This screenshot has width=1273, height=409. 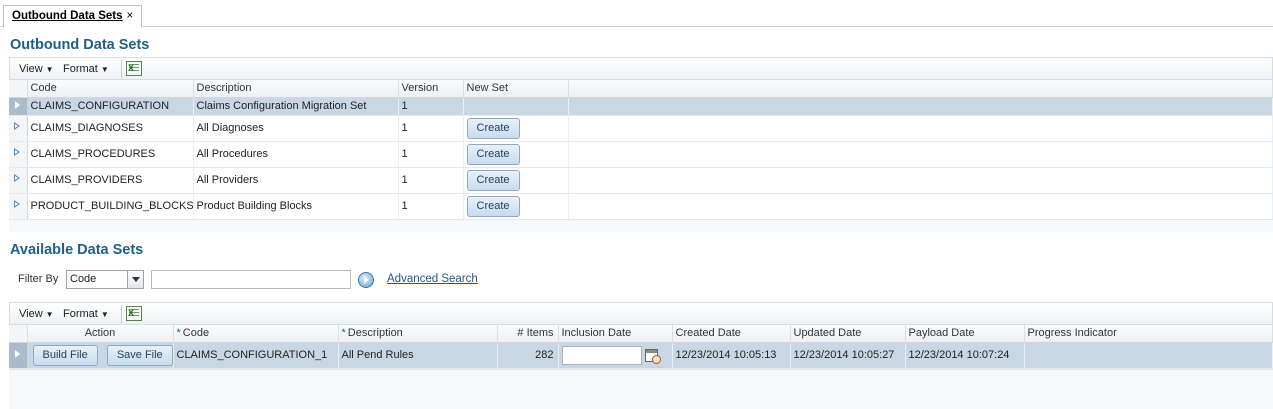 I want to click on outbound-table-empty-area, so click(x=641, y=225).